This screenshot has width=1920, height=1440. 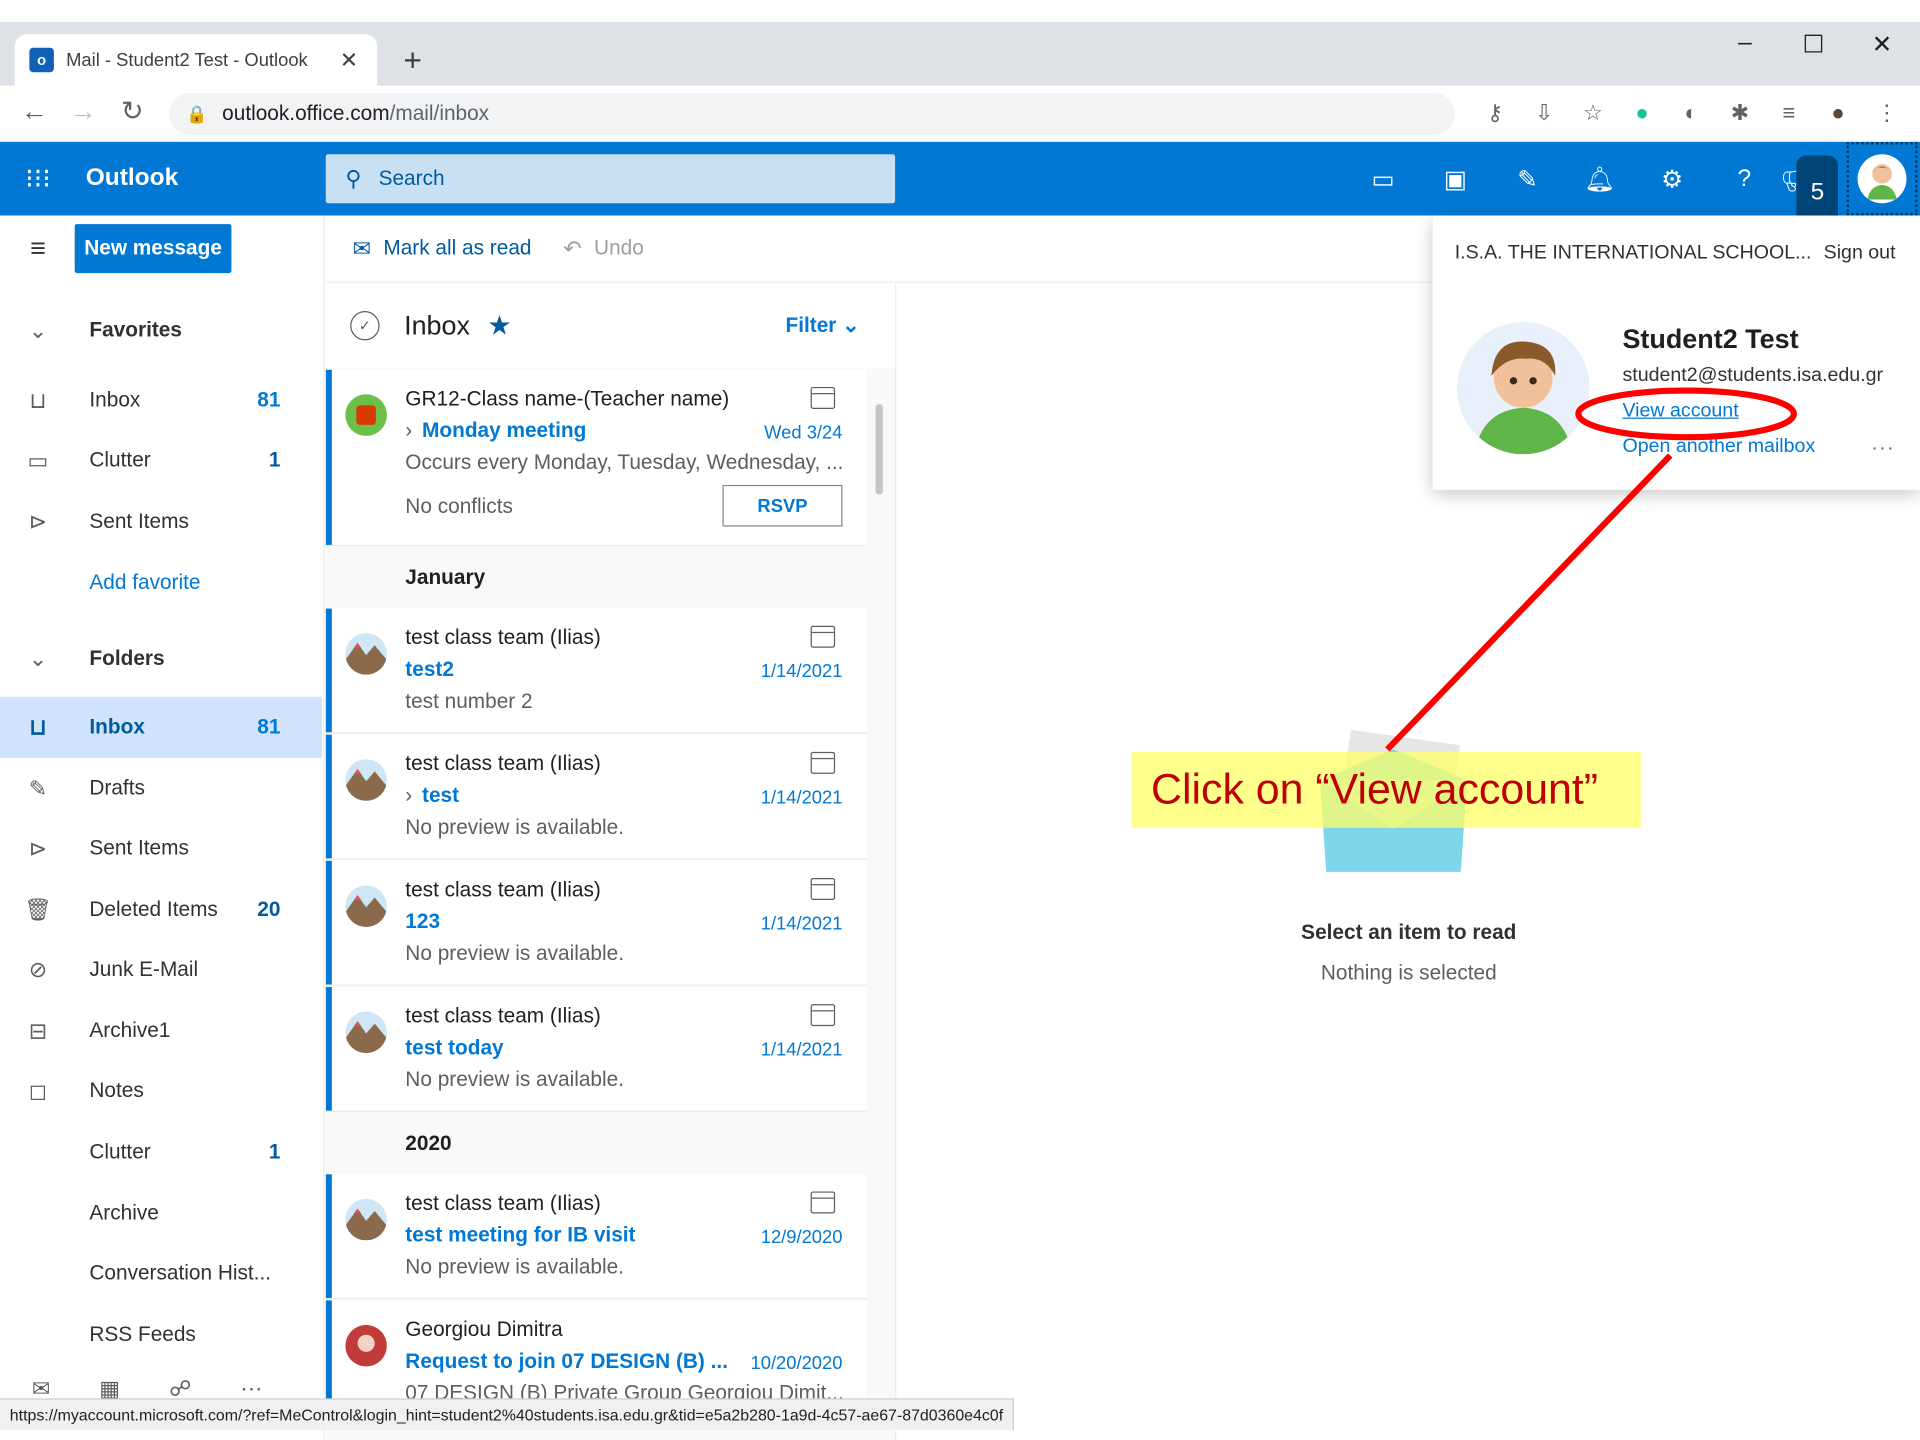 What do you see at coordinates (1753, 375) in the screenshot?
I see `account-email: student2@students.isa.edu.gr` at bounding box center [1753, 375].